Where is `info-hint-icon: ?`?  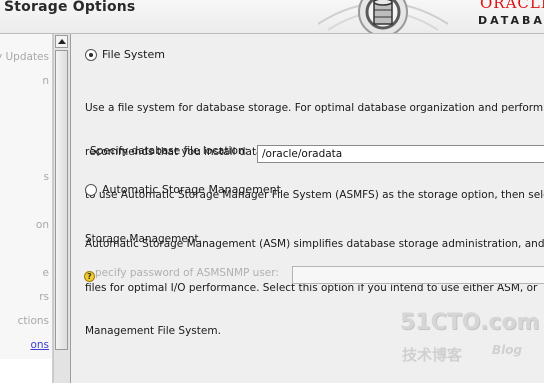
info-hint-icon: ? is located at coordinates (89, 276).